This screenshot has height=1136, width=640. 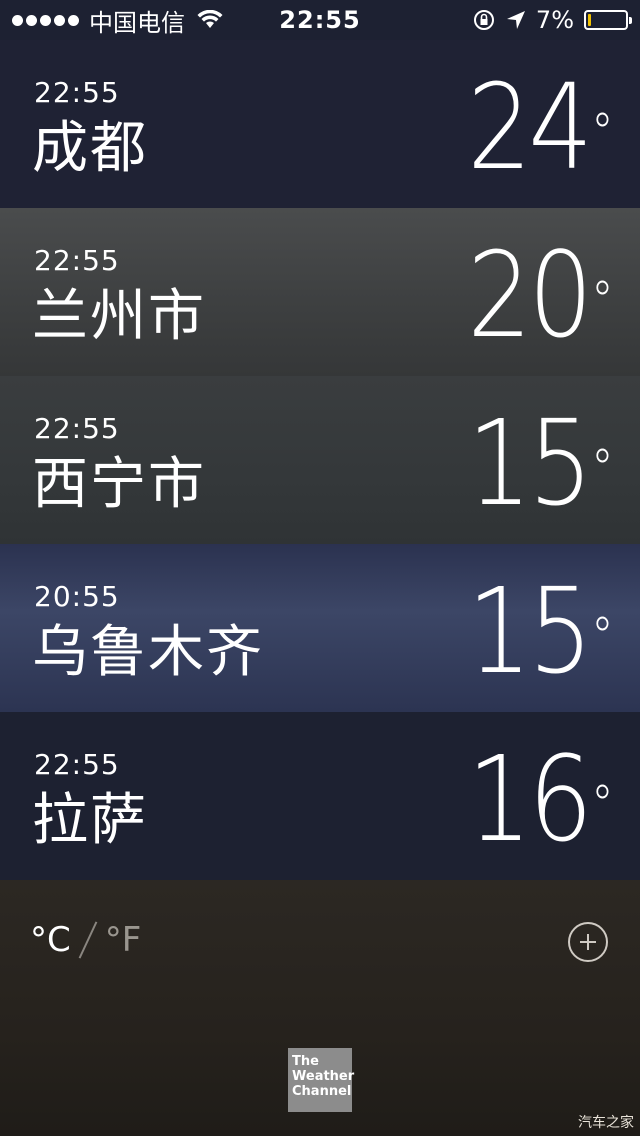 I want to click on city-temperature: 16°, so click(x=540, y=799).